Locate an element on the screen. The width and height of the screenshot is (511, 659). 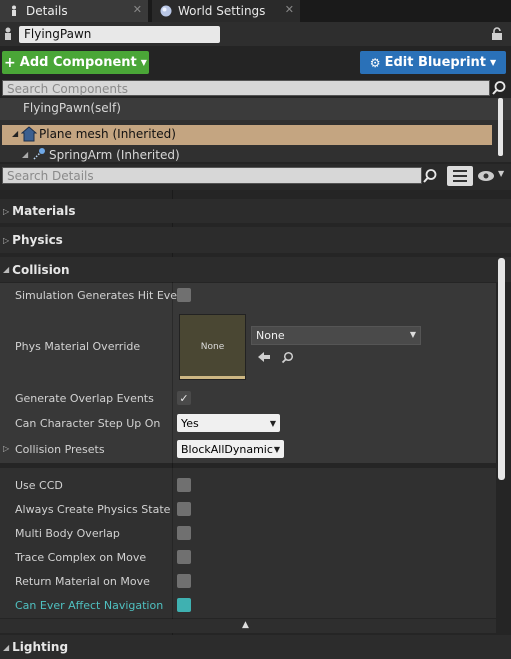
tab-details-label: Details is located at coordinates (47, 11).